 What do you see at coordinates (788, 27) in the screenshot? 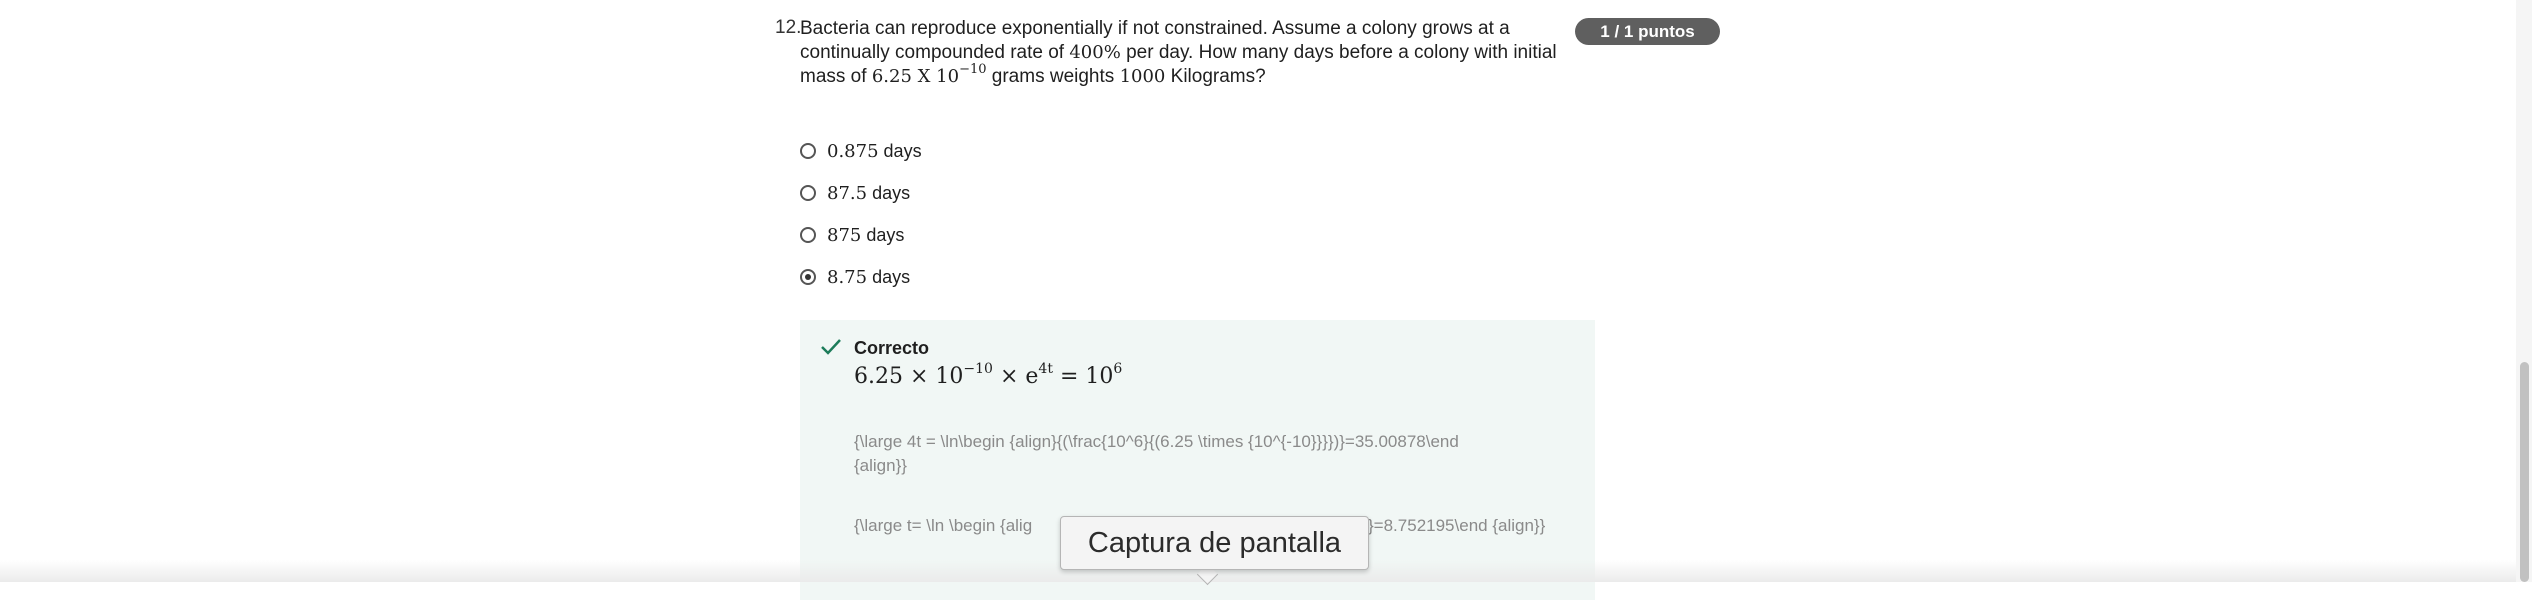
I see `question-number: 12.` at bounding box center [788, 27].